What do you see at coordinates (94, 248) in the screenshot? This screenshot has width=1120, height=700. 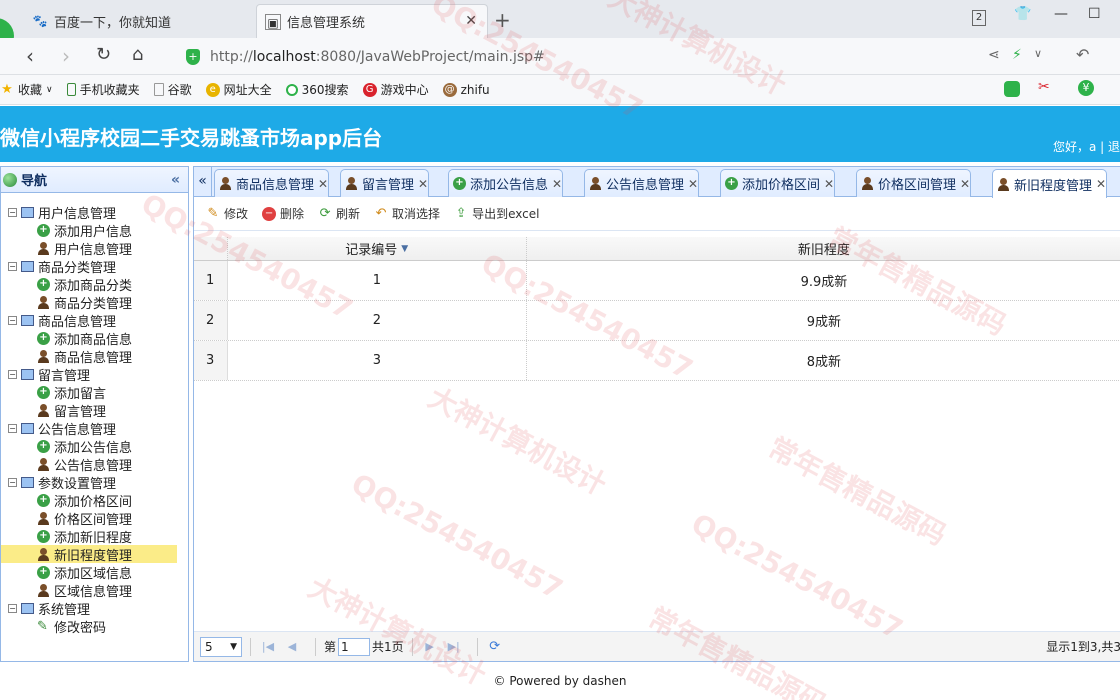 I see `nav-item-user-manage: 用户信息管理` at bounding box center [94, 248].